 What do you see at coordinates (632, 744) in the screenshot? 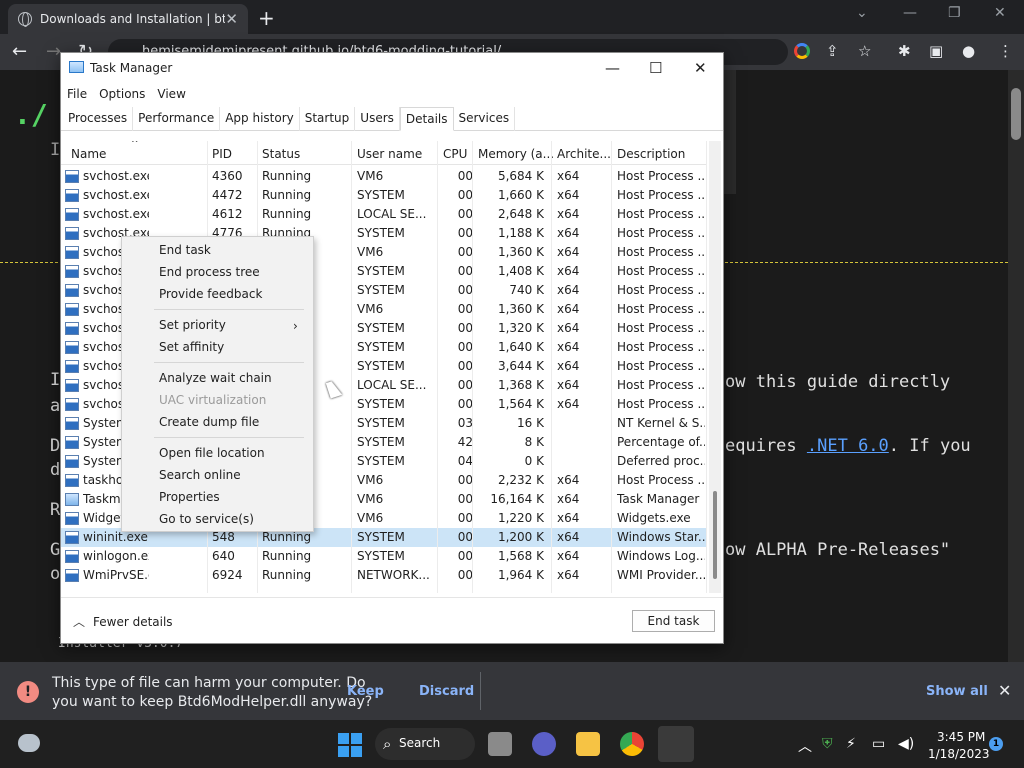
I see `chrome-icon` at bounding box center [632, 744].